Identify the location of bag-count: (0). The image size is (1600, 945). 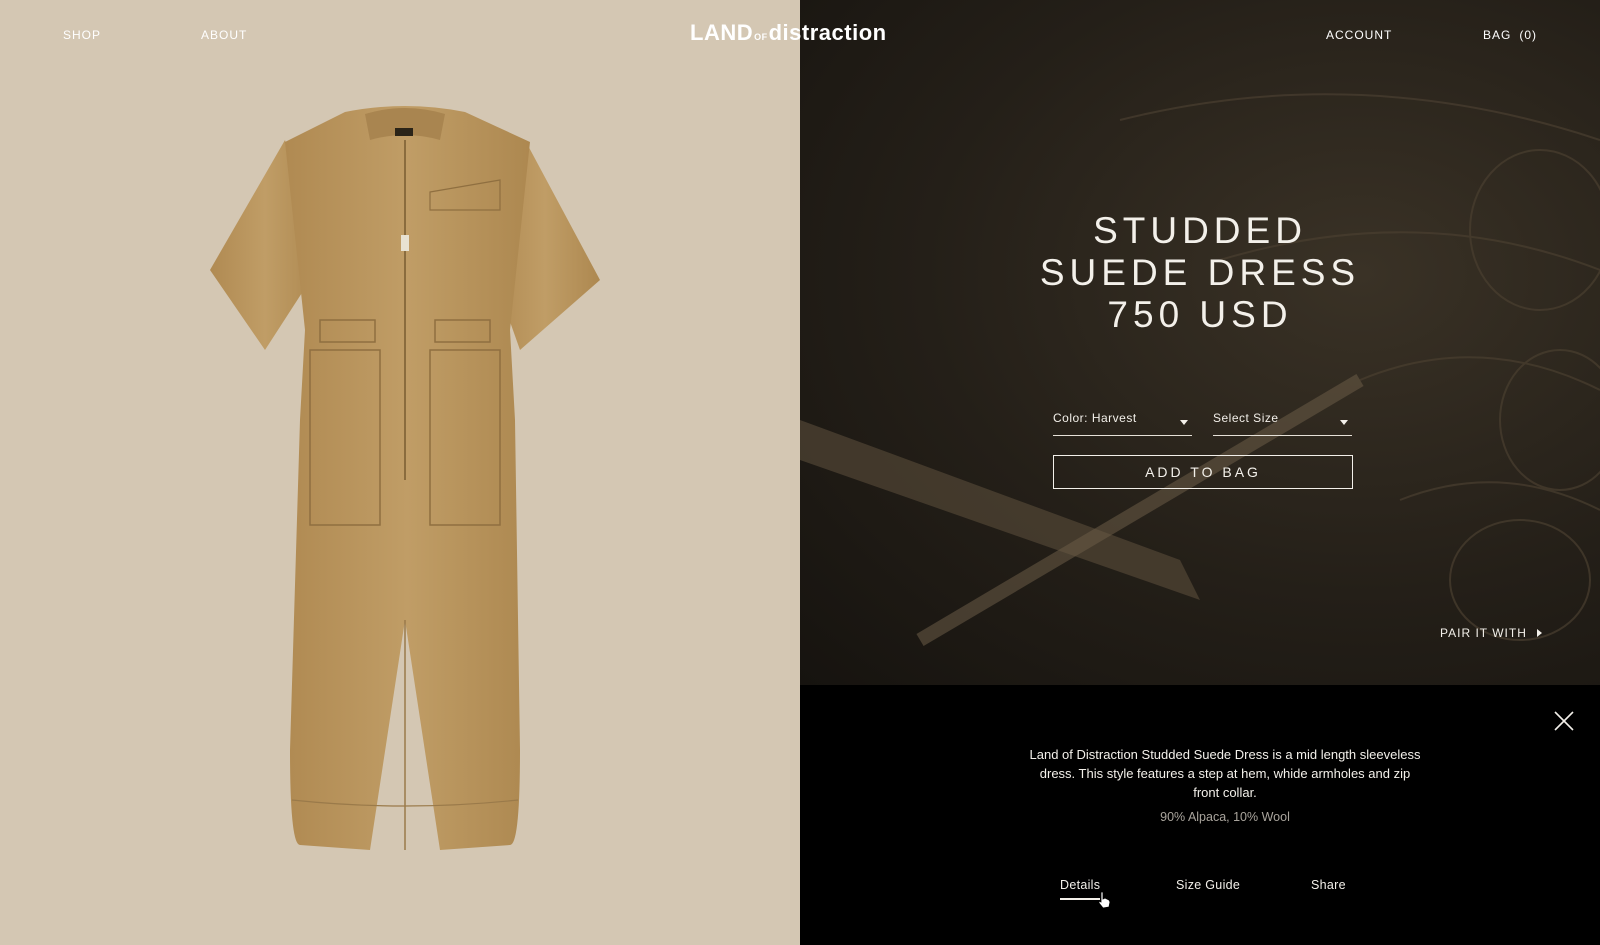
(1528, 35).